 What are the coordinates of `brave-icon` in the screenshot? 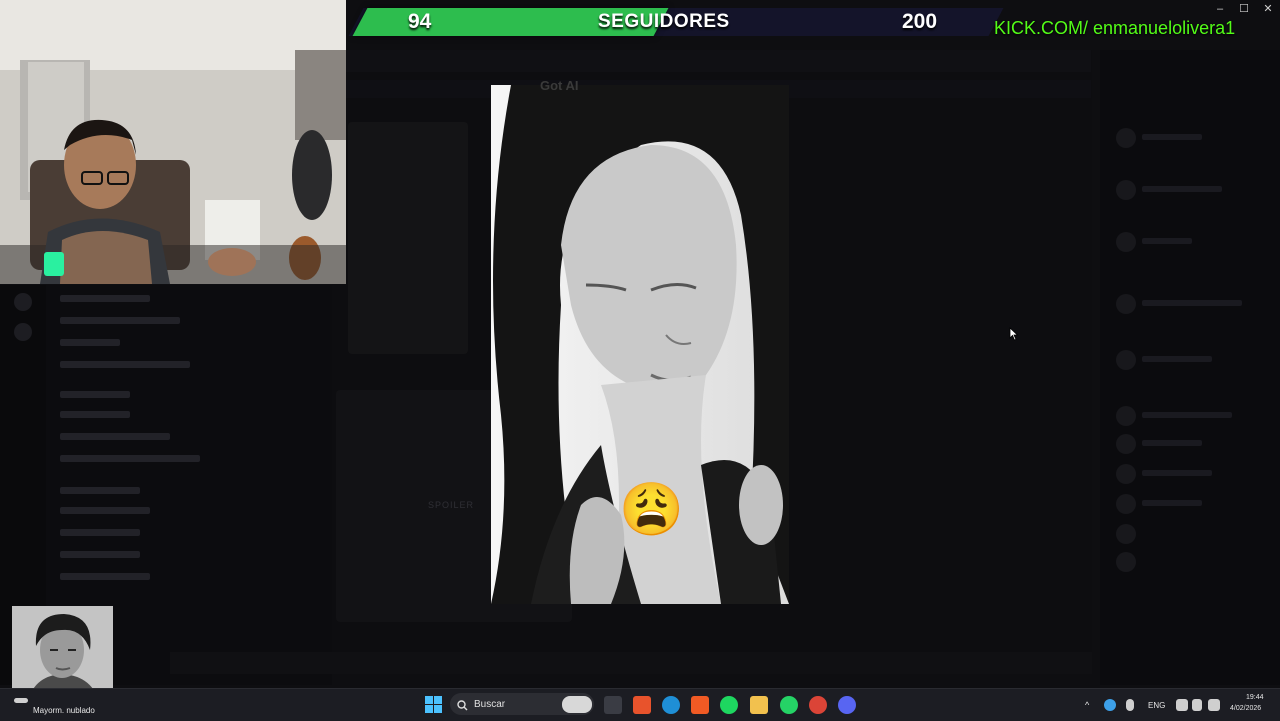 It's located at (700, 705).